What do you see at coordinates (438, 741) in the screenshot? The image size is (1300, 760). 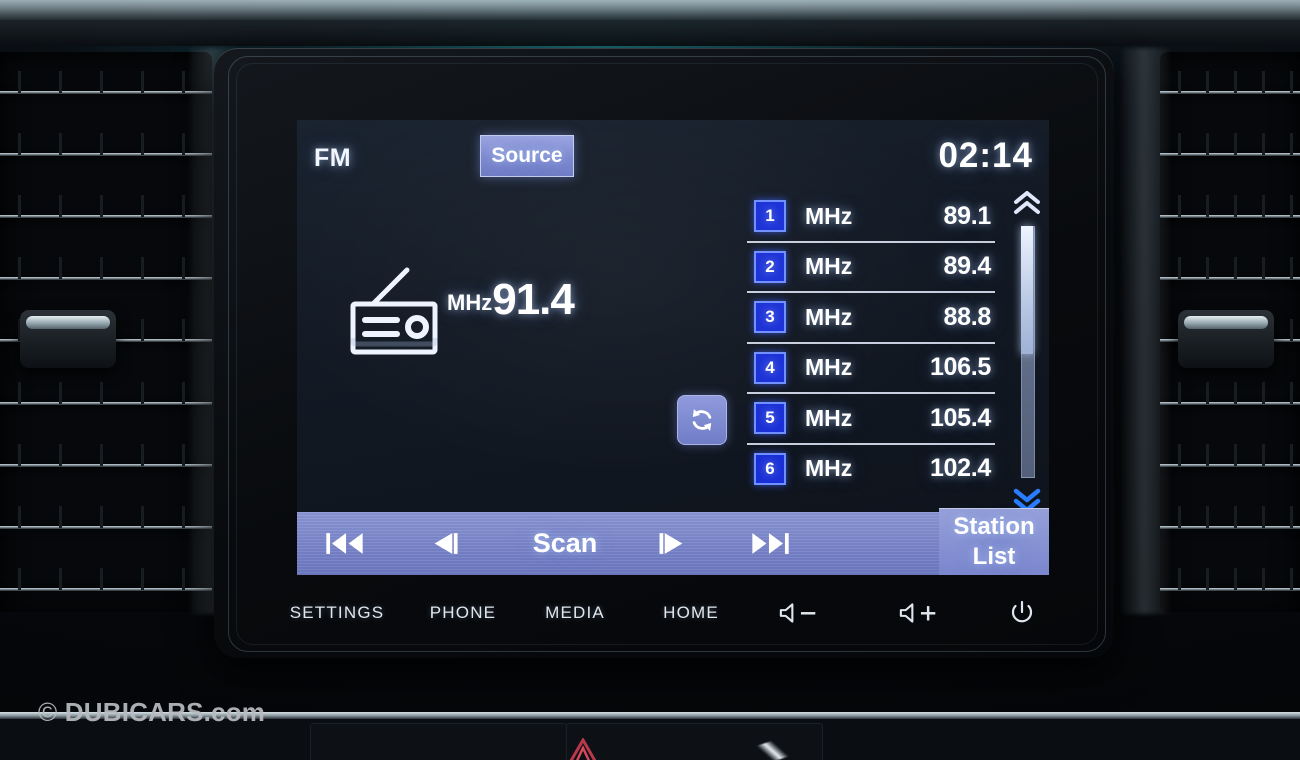 I see `lower-button-panel-left` at bounding box center [438, 741].